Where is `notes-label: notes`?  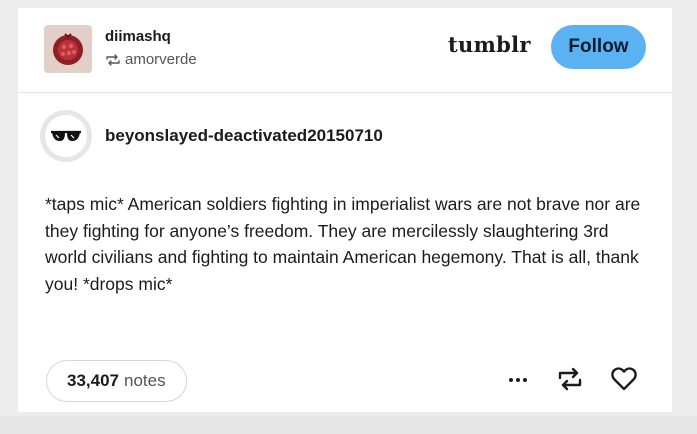 notes-label: notes is located at coordinates (145, 380).